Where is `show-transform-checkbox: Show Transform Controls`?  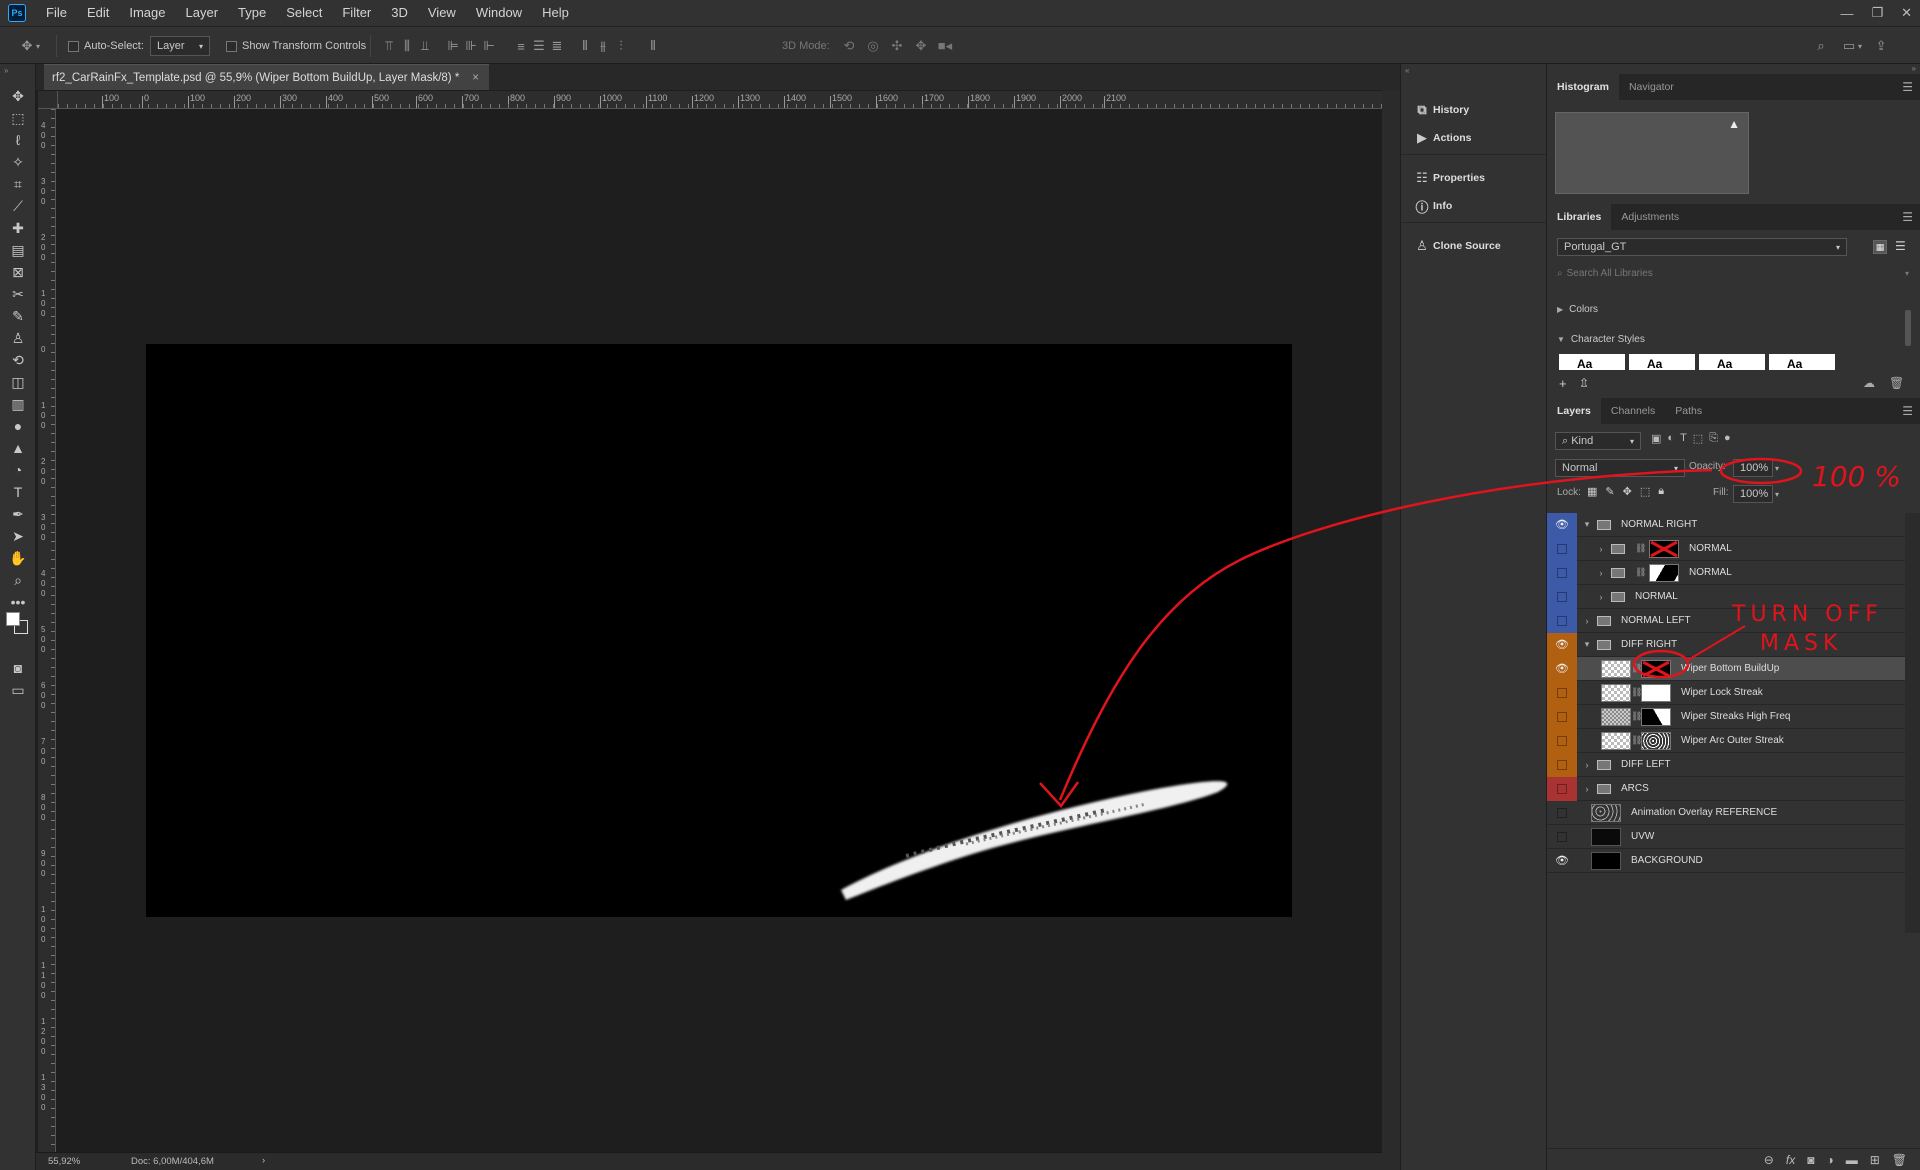 show-transform-checkbox: Show Transform Controls is located at coordinates (296, 46).